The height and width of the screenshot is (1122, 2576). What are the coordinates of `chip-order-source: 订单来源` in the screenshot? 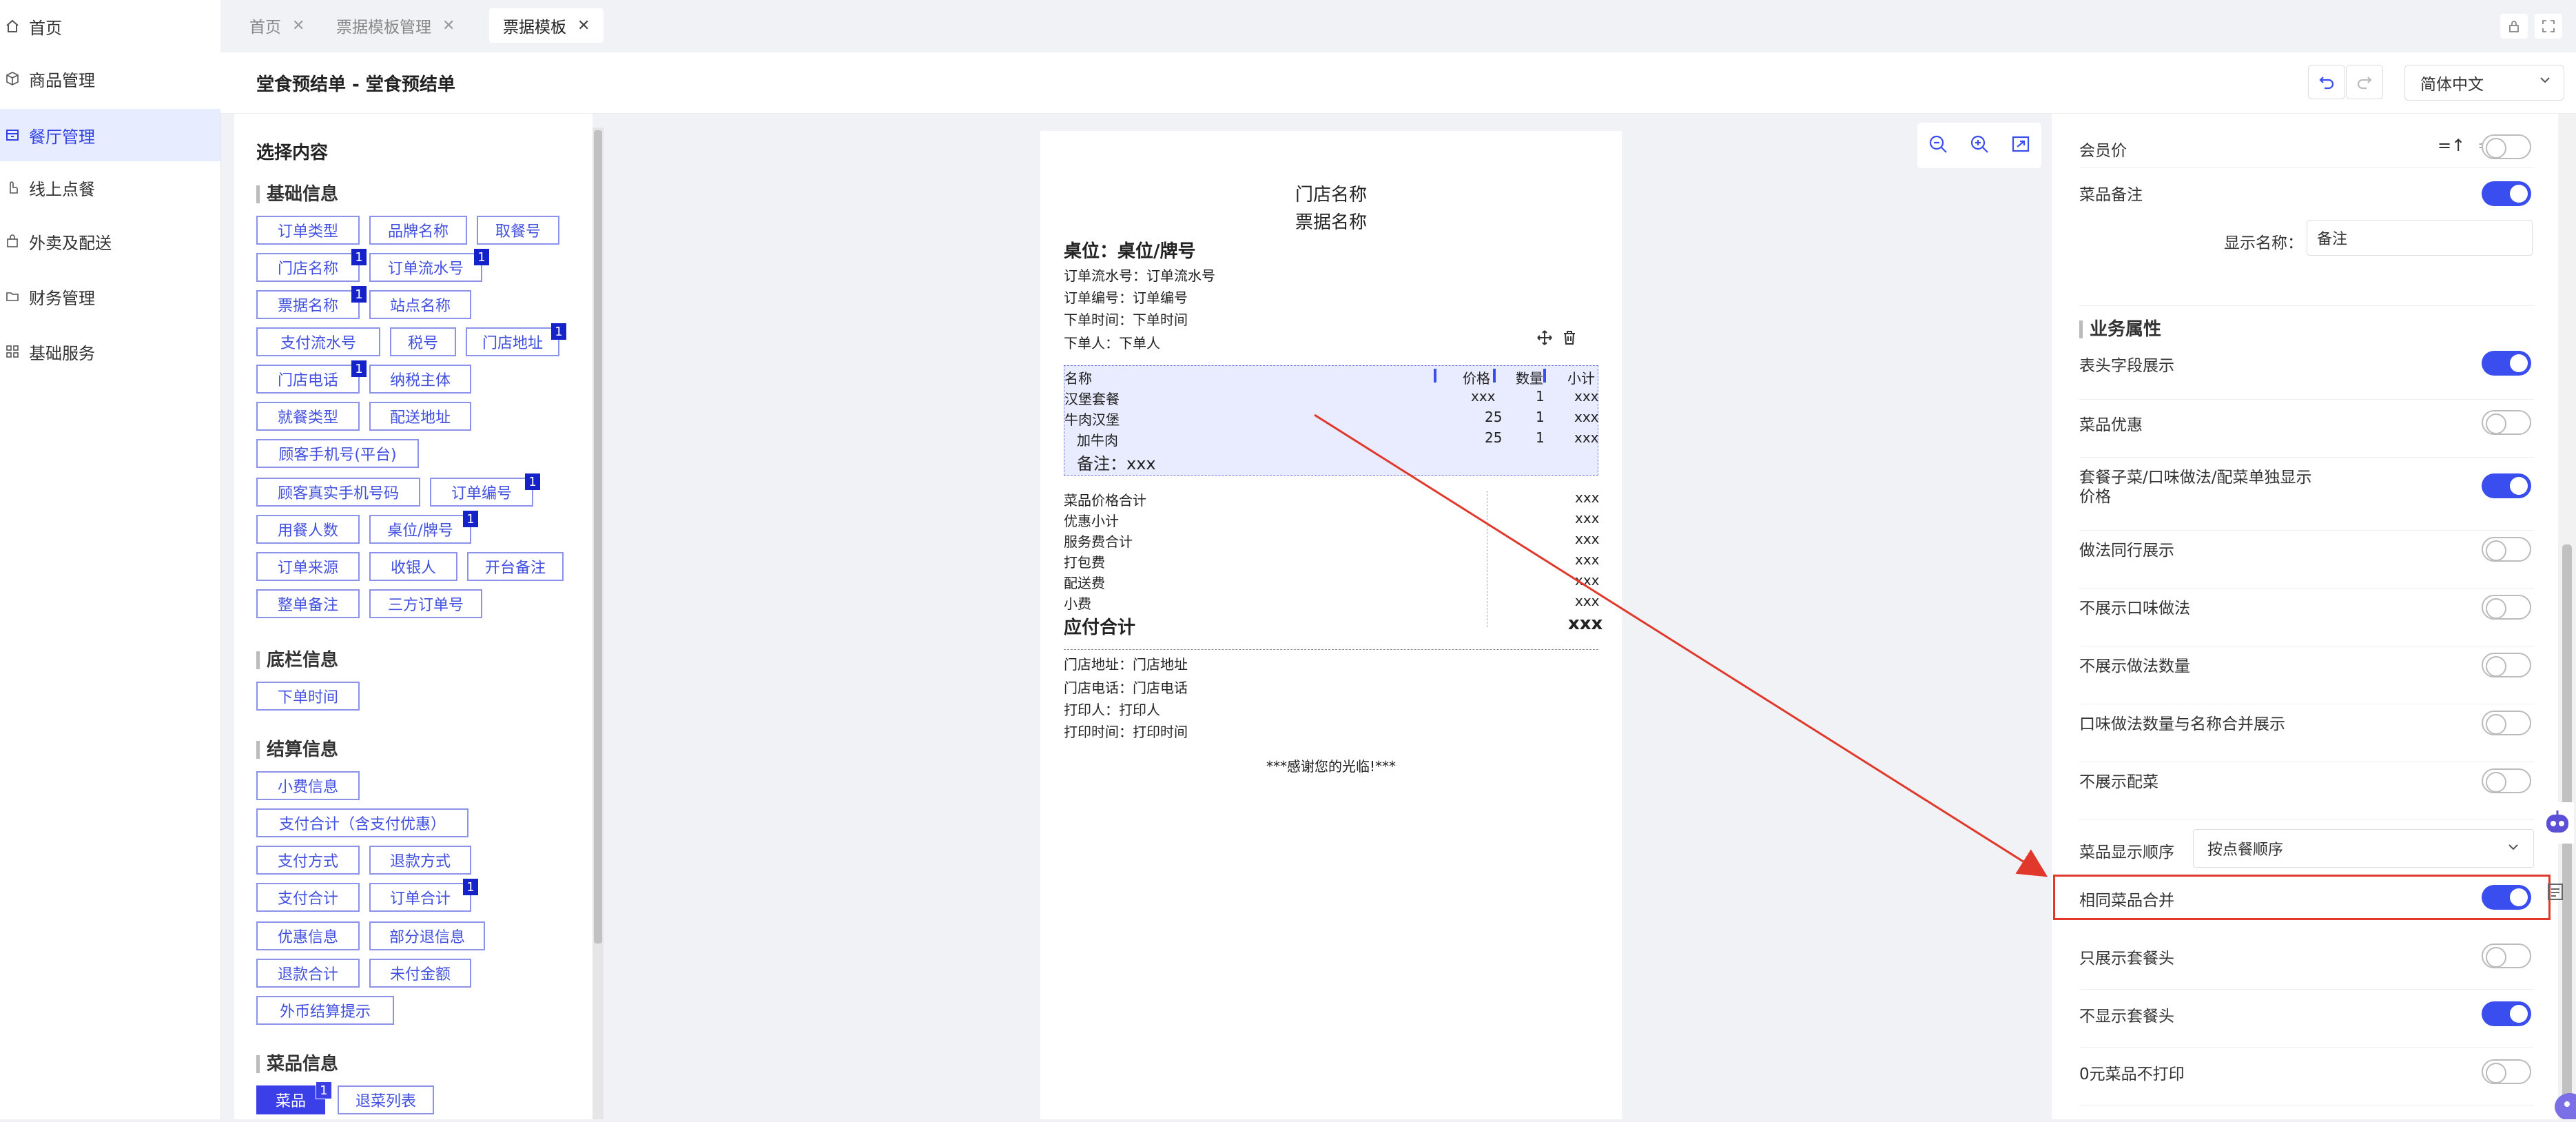 It's located at (308, 566).